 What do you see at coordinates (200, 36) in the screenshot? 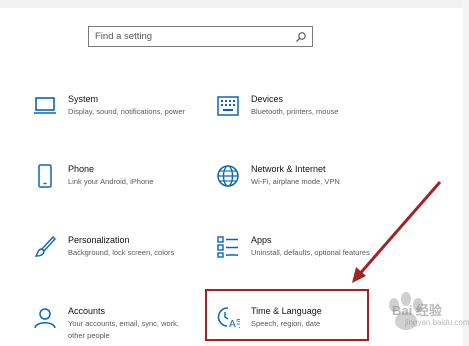
I see `search-input: Find a setting` at bounding box center [200, 36].